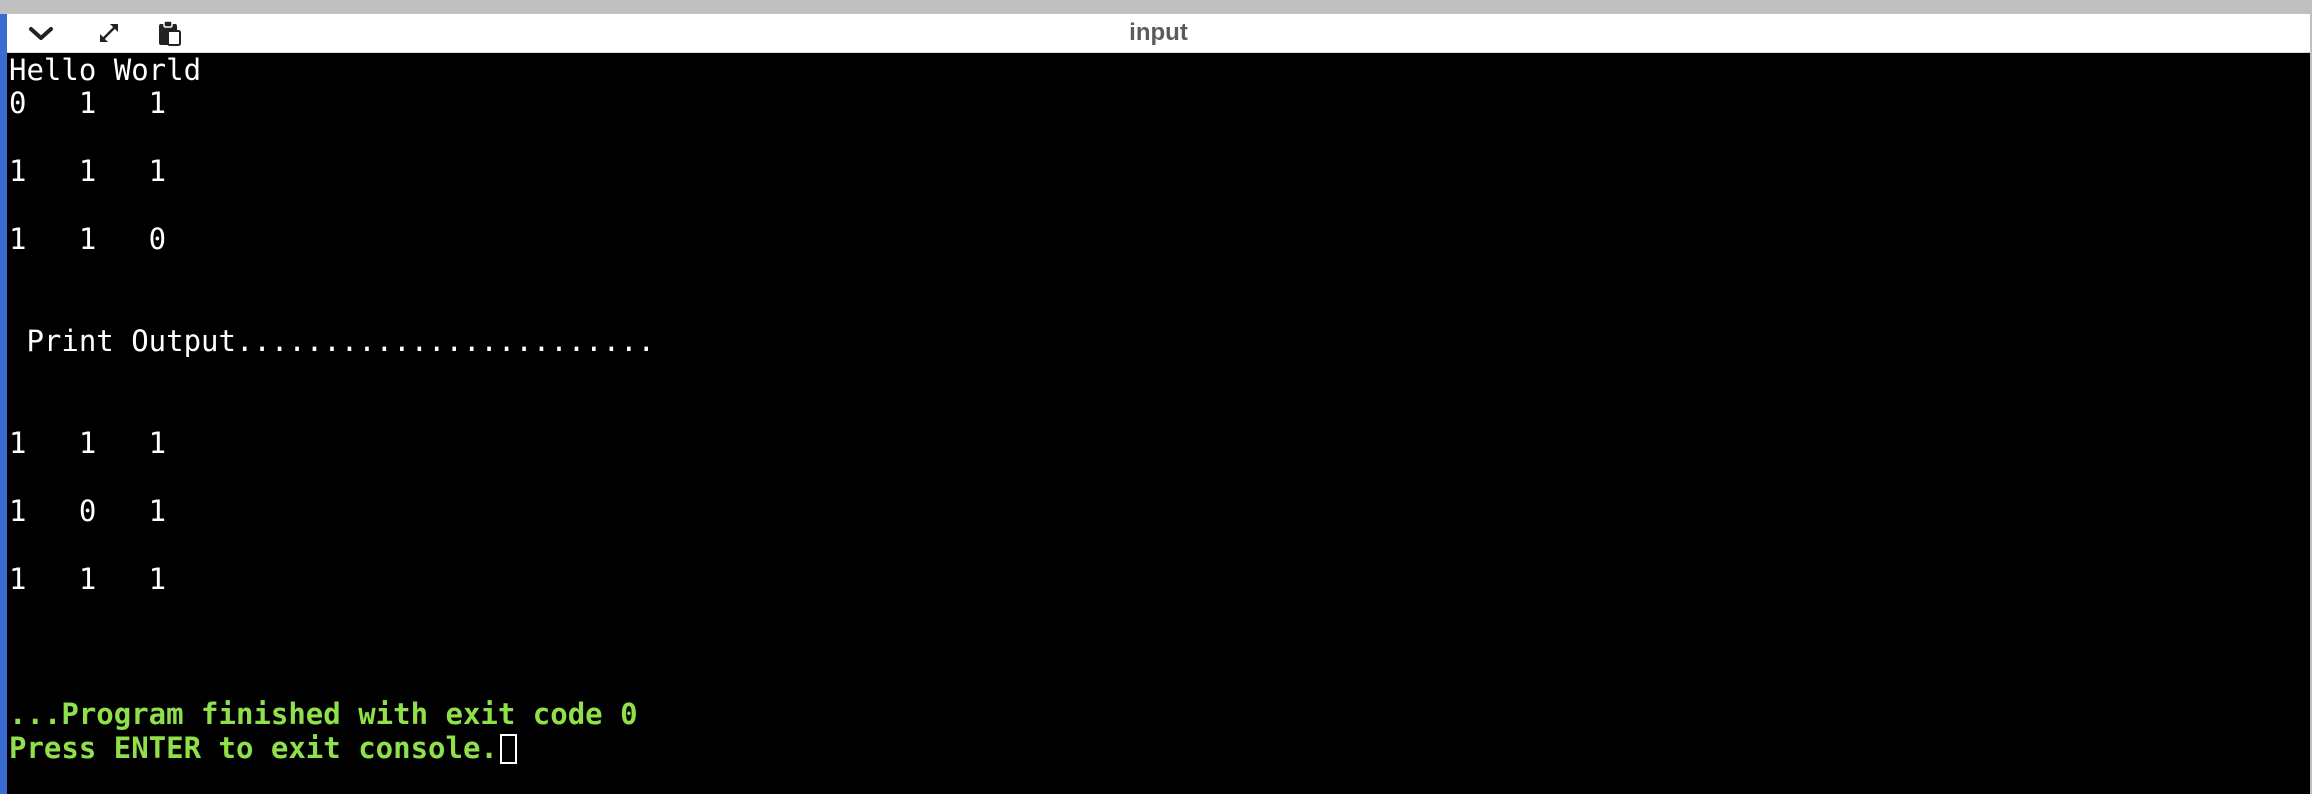 Image resolution: width=2312 pixels, height=794 pixels. Describe the element at coordinates (88, 103) in the screenshot. I see `console-line: 0 1 1` at that location.